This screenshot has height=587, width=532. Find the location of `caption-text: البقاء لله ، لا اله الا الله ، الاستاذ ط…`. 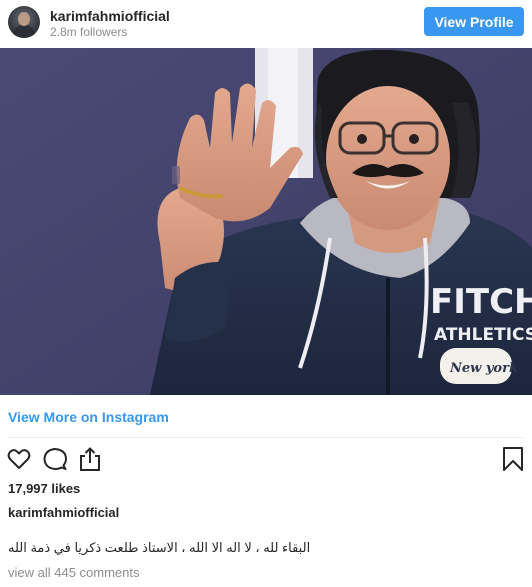

caption-text: البقاء لله ، لا اله الا الله ، الاستاذ ط… is located at coordinates (159, 547).